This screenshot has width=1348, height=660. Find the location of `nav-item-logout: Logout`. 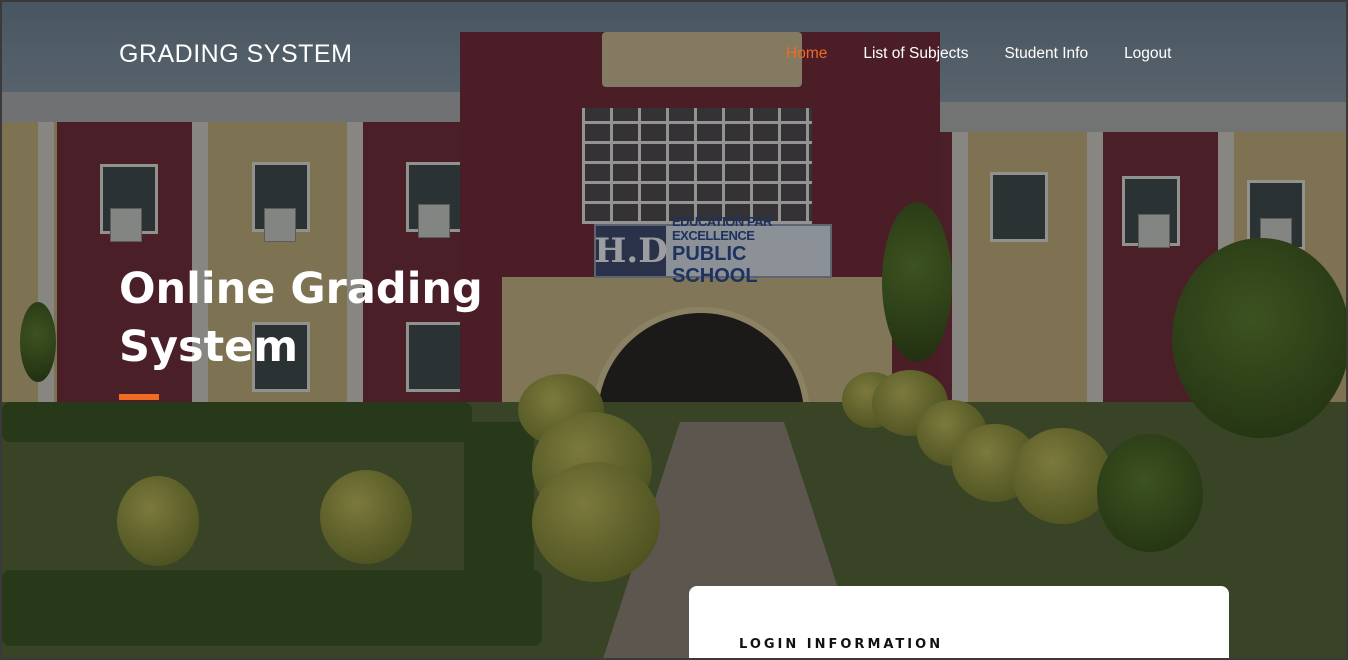

nav-item-logout: Logout is located at coordinates (1147, 54).